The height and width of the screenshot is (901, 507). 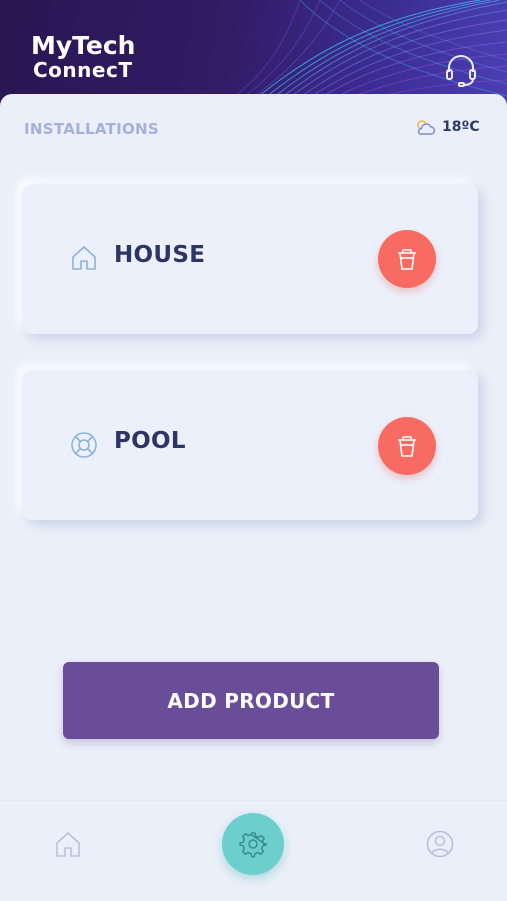 I want to click on temperature-value: 18ºC, so click(x=461, y=127).